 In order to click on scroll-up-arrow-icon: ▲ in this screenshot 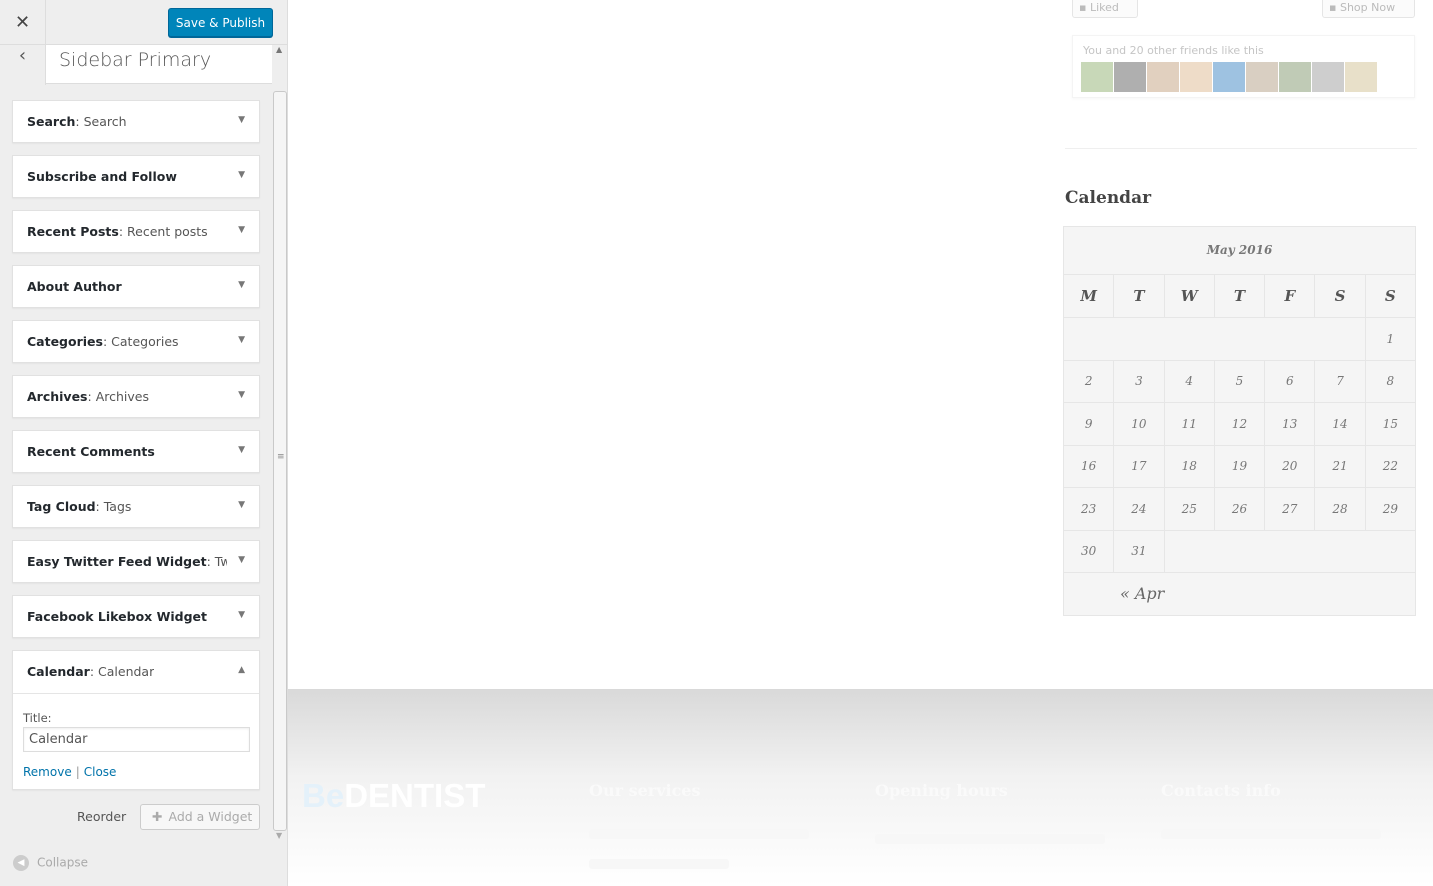, I will do `click(279, 49)`.